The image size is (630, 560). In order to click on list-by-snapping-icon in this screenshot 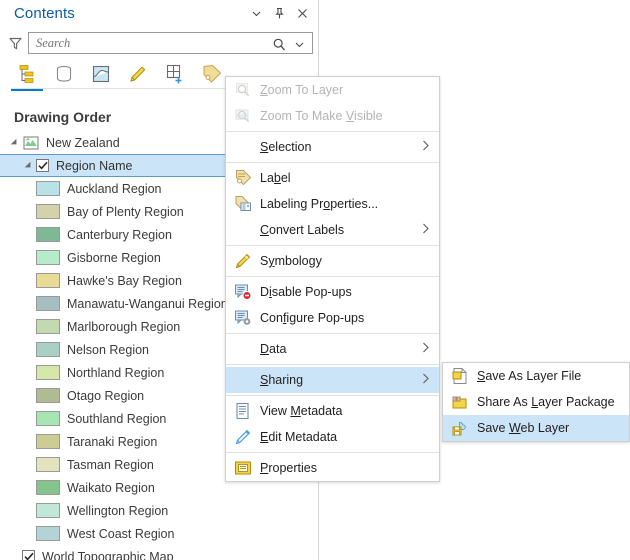, I will do `click(175, 74)`.